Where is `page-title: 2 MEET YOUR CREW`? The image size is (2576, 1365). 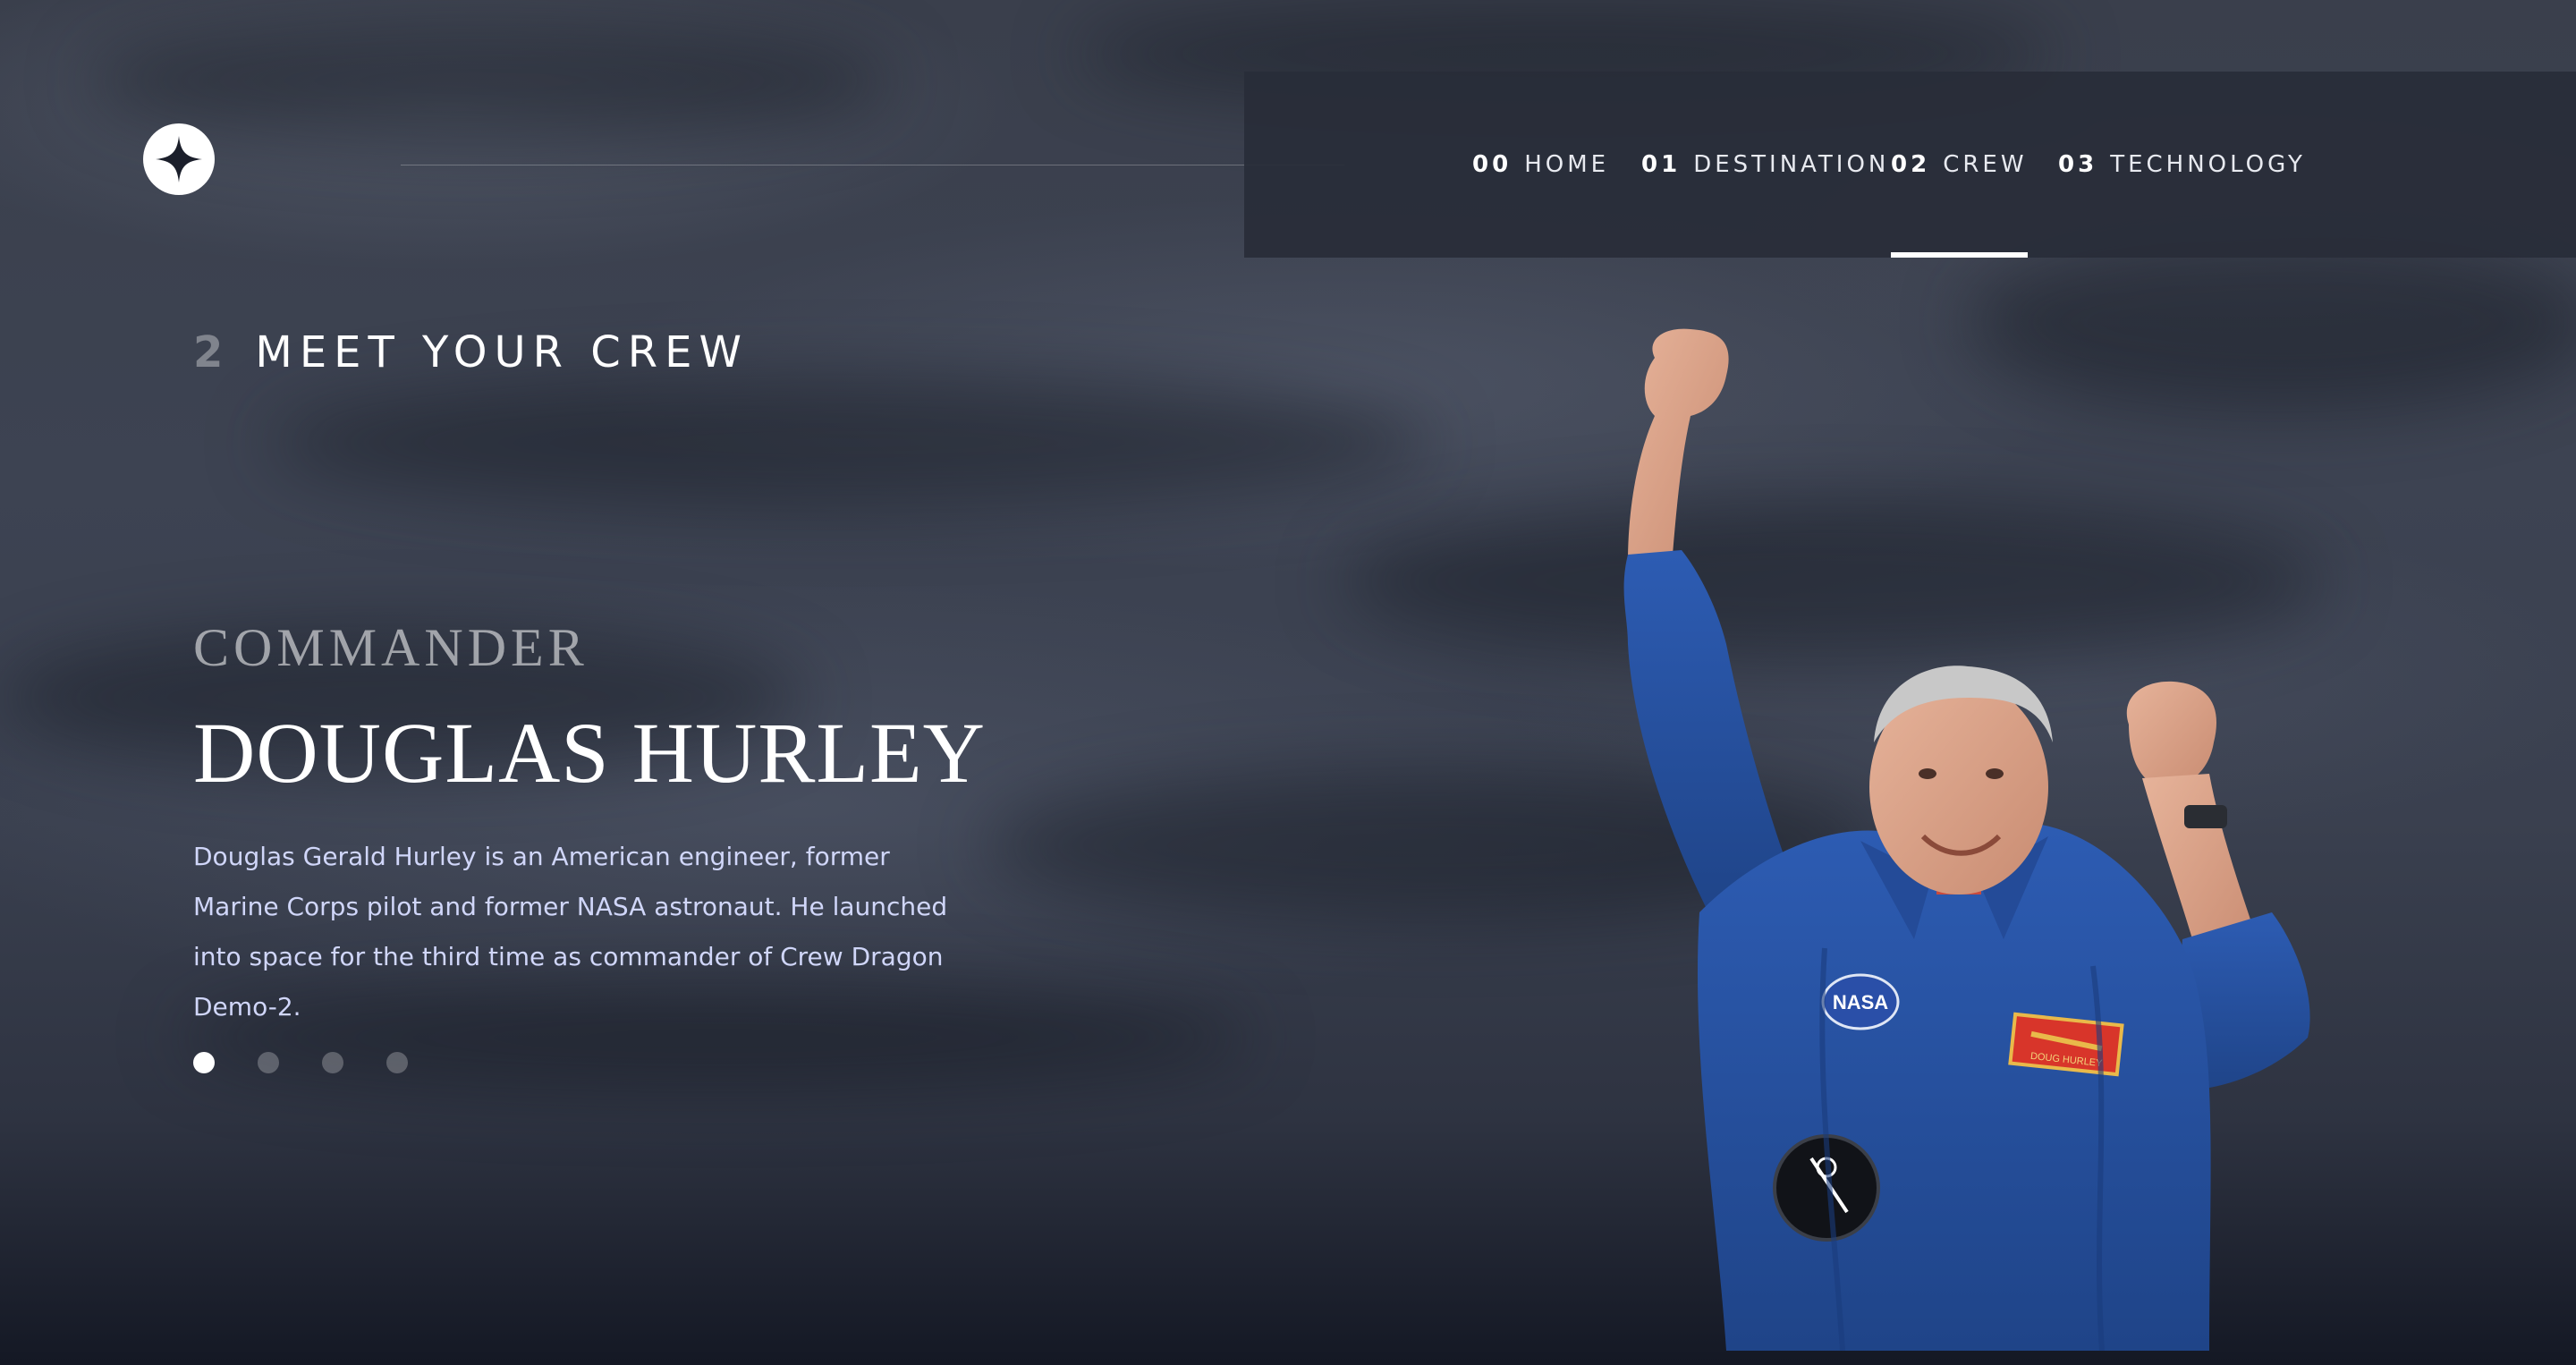 page-title: 2 MEET YOUR CREW is located at coordinates (471, 352).